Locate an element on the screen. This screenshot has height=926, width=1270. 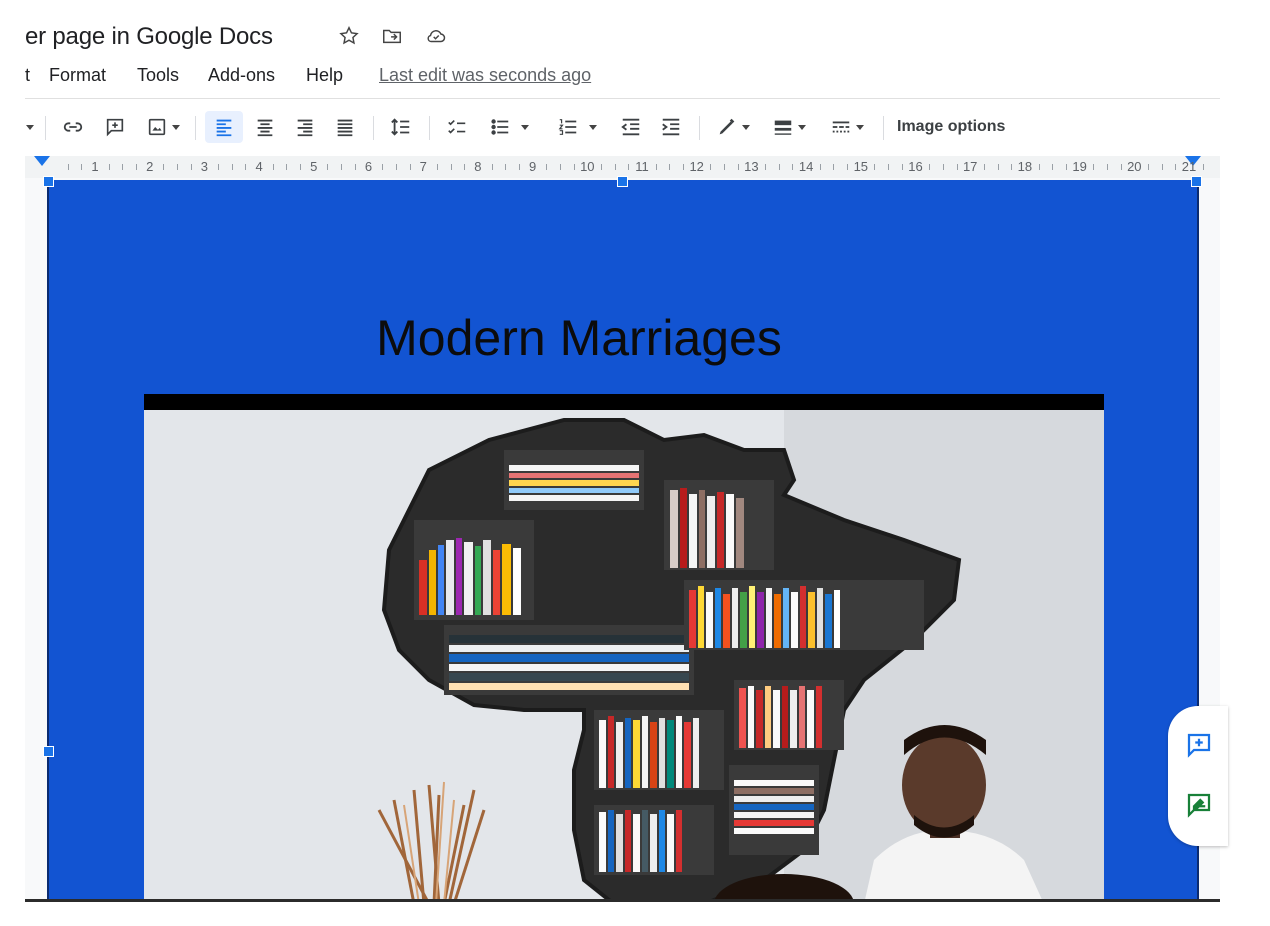
menu-item-help: Help is located at coordinates (324, 75).